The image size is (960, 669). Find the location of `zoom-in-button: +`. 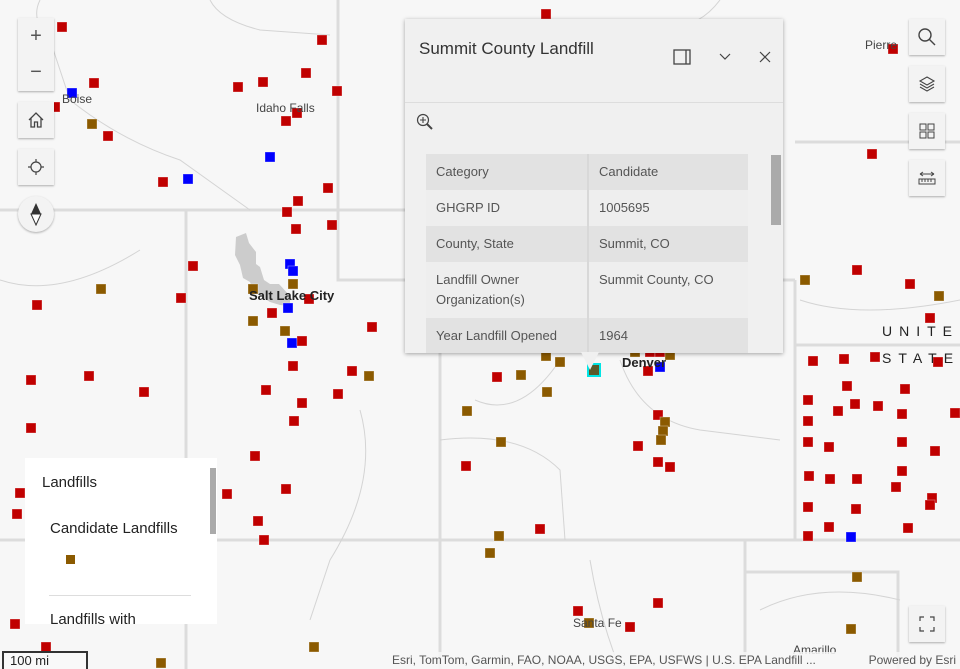

zoom-in-button: + is located at coordinates (36, 37).